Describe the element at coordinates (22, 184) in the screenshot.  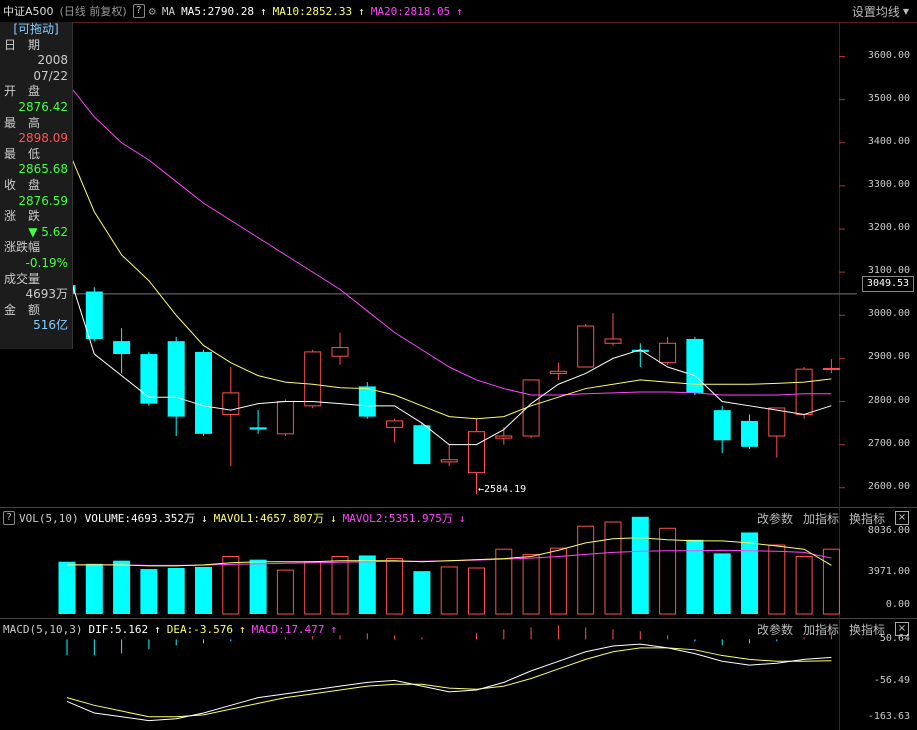
I see `close-label: 收 盘` at that location.